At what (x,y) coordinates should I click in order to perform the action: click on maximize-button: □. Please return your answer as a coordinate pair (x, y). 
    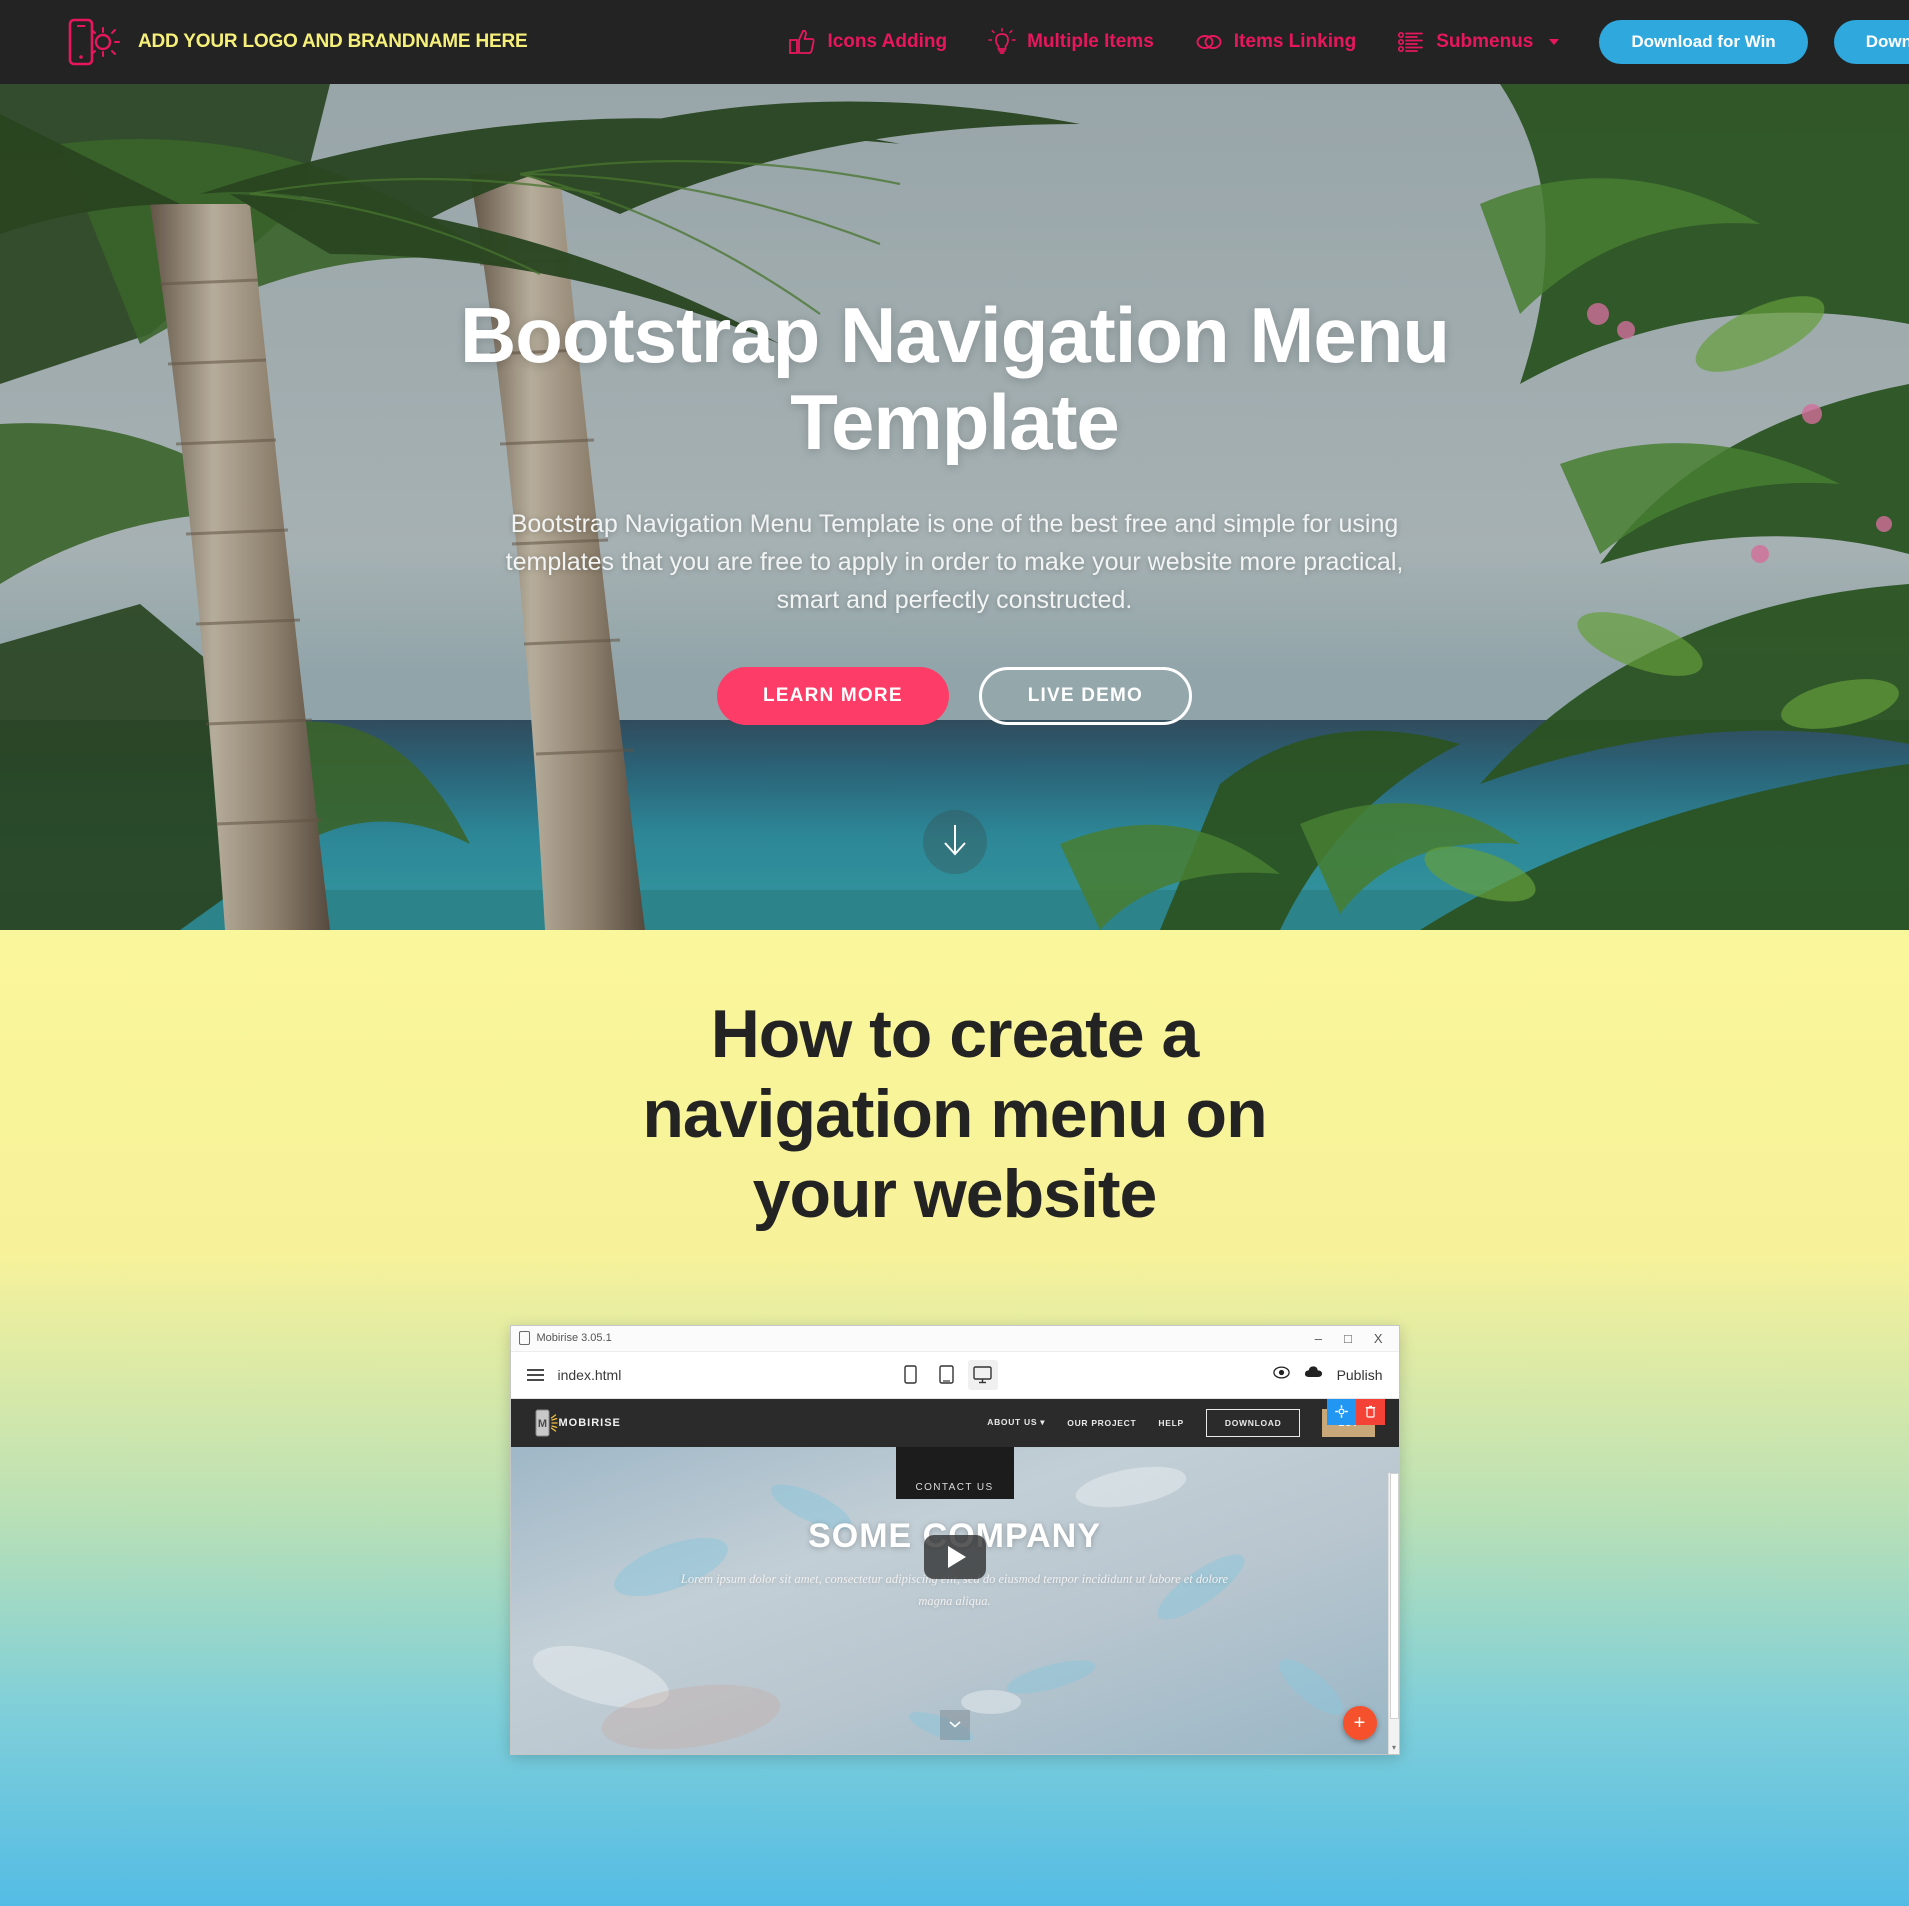
    Looking at the image, I should click on (1348, 1338).